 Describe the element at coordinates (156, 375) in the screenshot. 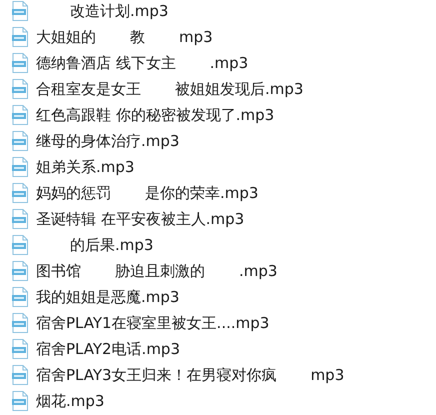

I see `file-name: 宿舍PLAY3女王归来！在男寝对你疯` at that location.